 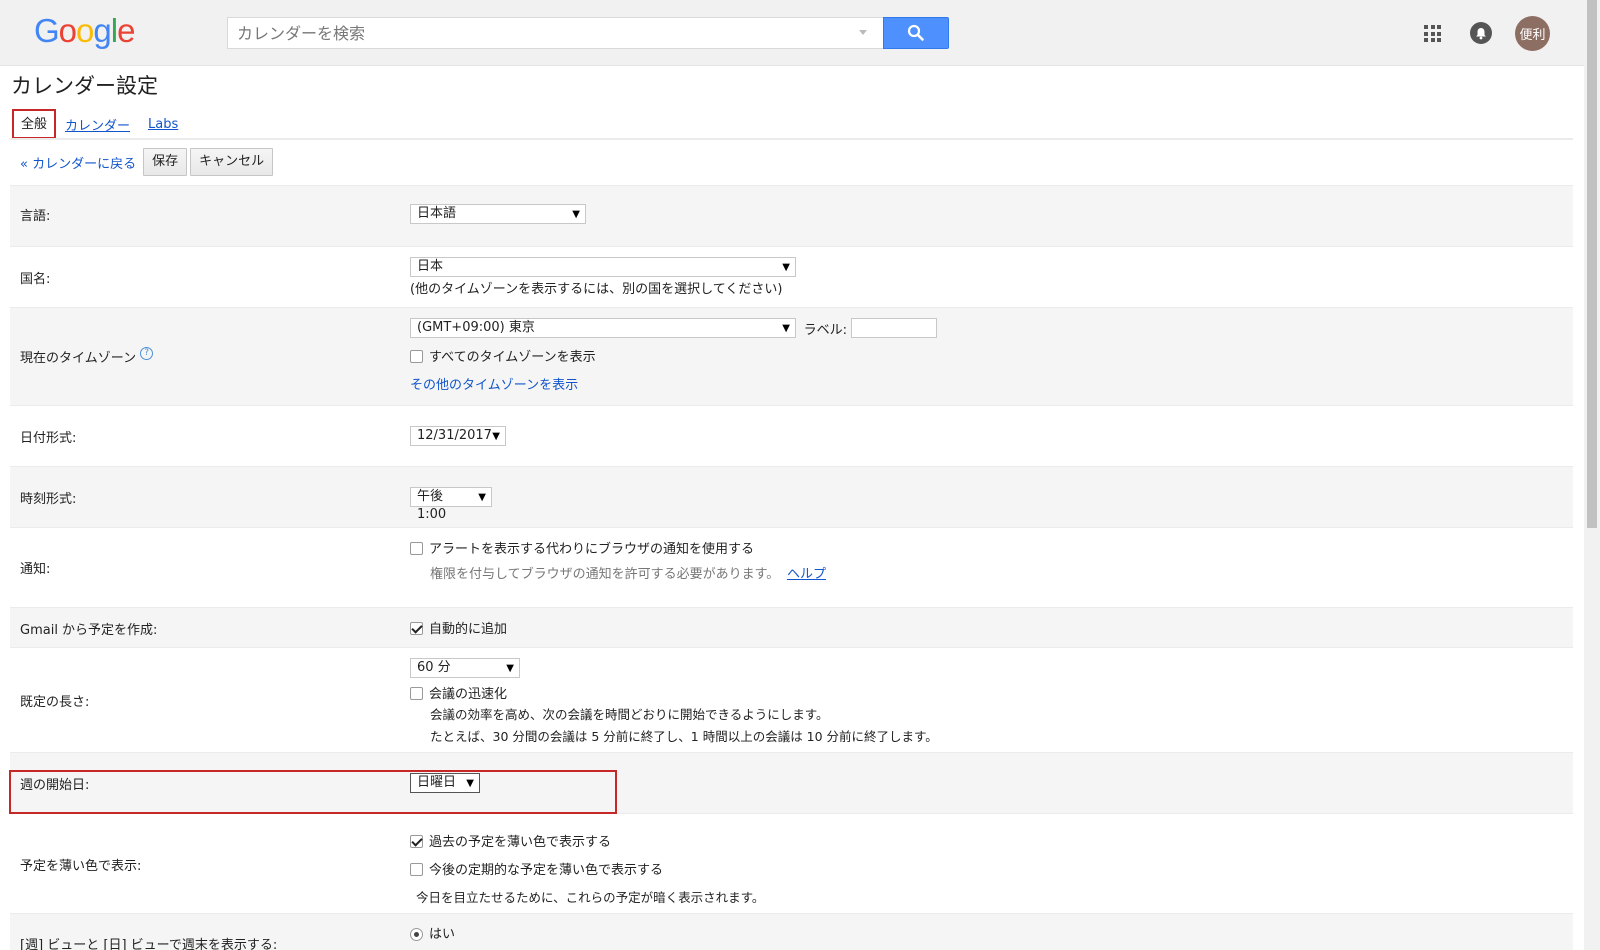 What do you see at coordinates (313, 792) in the screenshot?
I see `week-start-highlight` at bounding box center [313, 792].